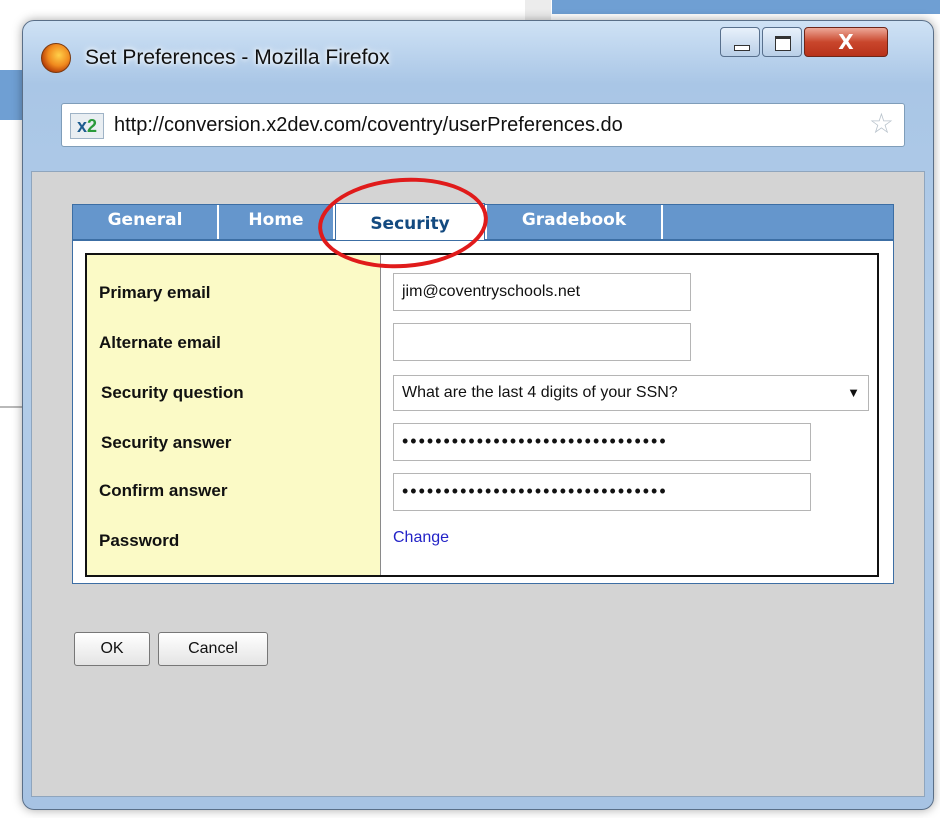 The width and height of the screenshot is (940, 818). I want to click on firefox-logo-icon, so click(56, 58).